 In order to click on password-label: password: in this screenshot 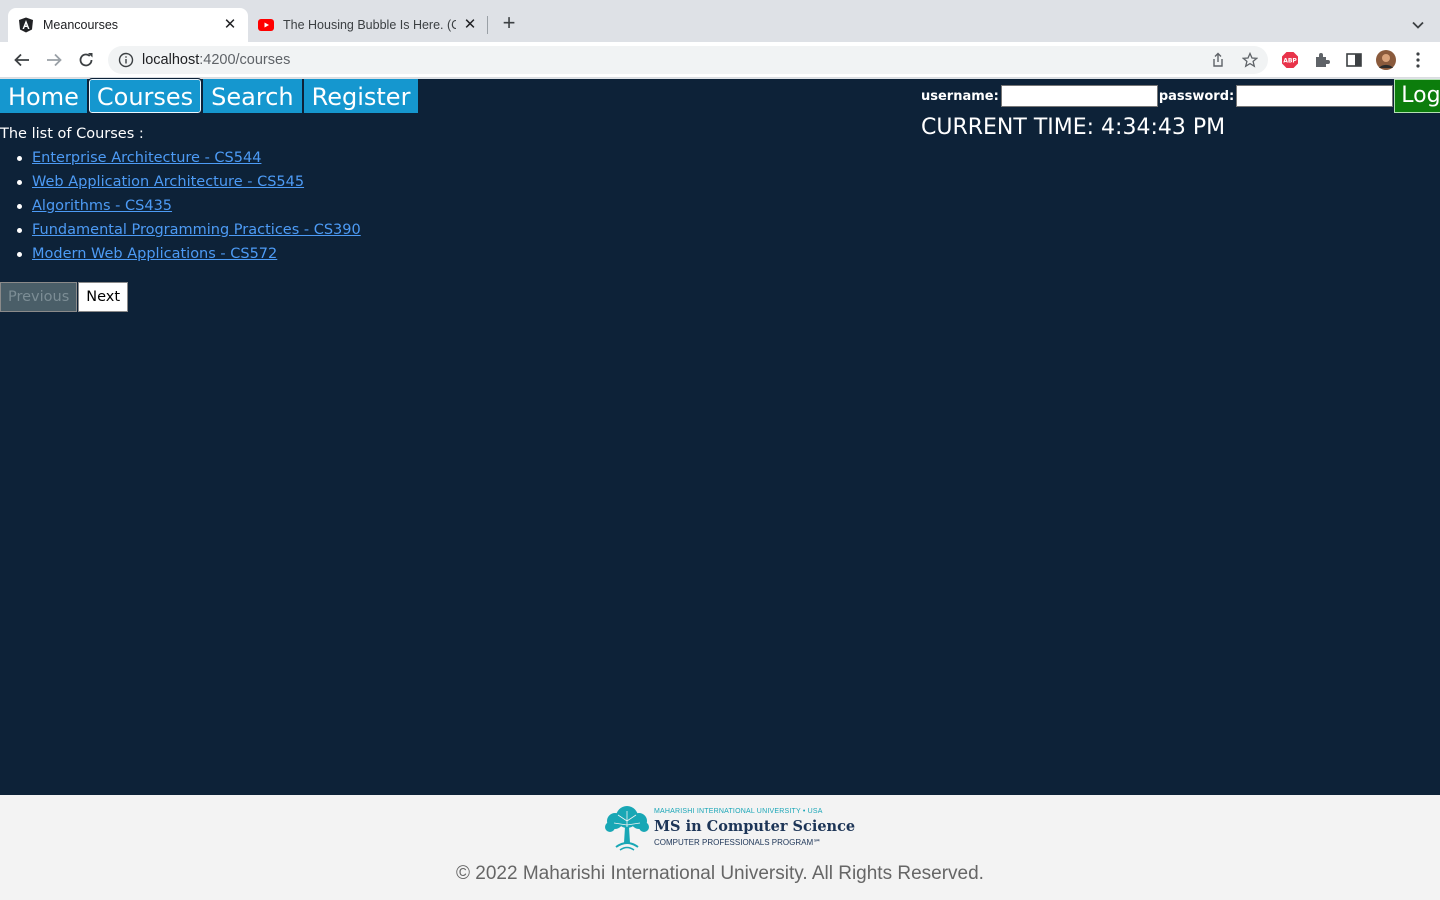, I will do `click(1196, 96)`.